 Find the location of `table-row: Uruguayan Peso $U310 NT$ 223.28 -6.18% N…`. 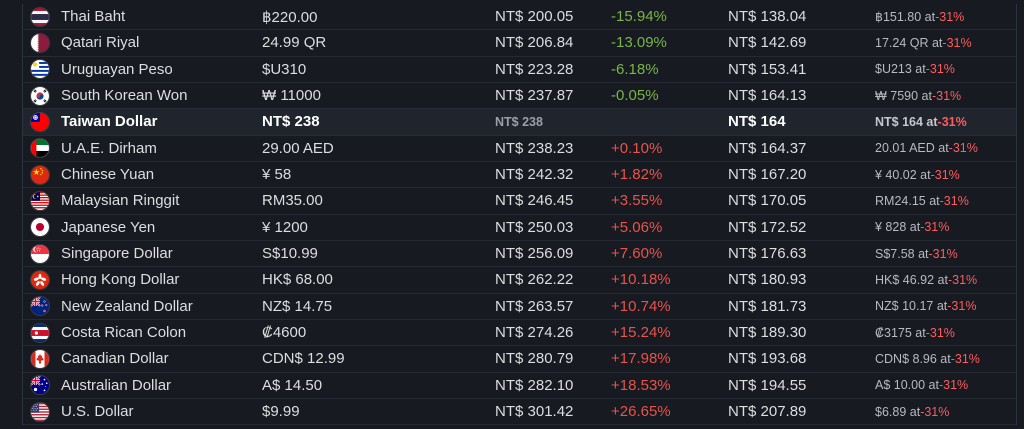

table-row: Uruguayan Peso $U310 NT$ 223.28 -6.18% N… is located at coordinates (519, 70).